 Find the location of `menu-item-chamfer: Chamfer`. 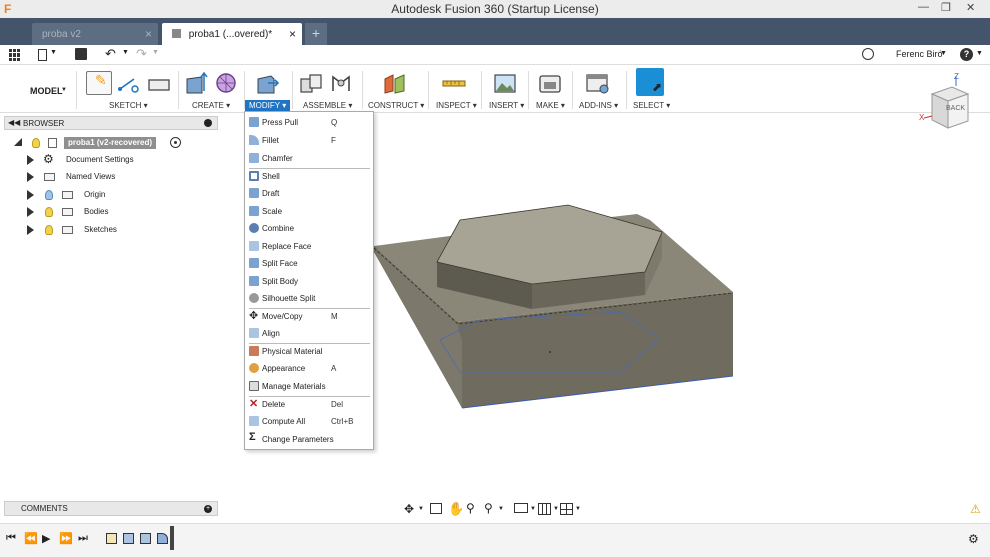

menu-item-chamfer: Chamfer is located at coordinates (309, 158).